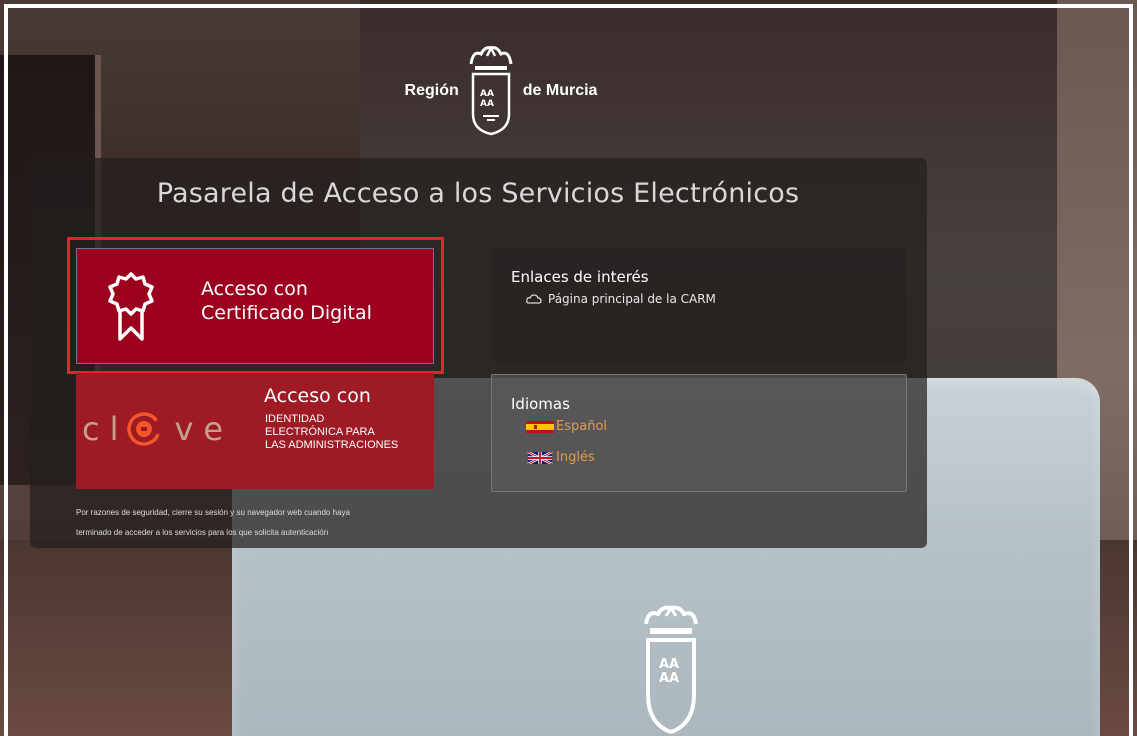 This screenshot has height=736, width=1137. Describe the element at coordinates (540, 404) in the screenshot. I see `languages-heading: Idiomas` at that location.